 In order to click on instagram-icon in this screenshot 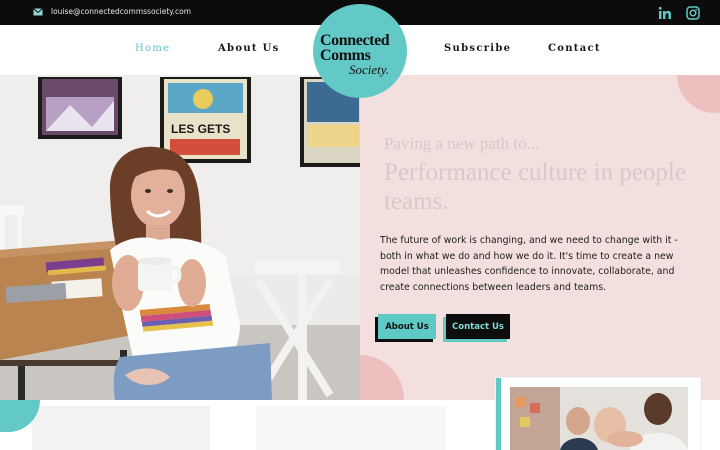, I will do `click(693, 12)`.